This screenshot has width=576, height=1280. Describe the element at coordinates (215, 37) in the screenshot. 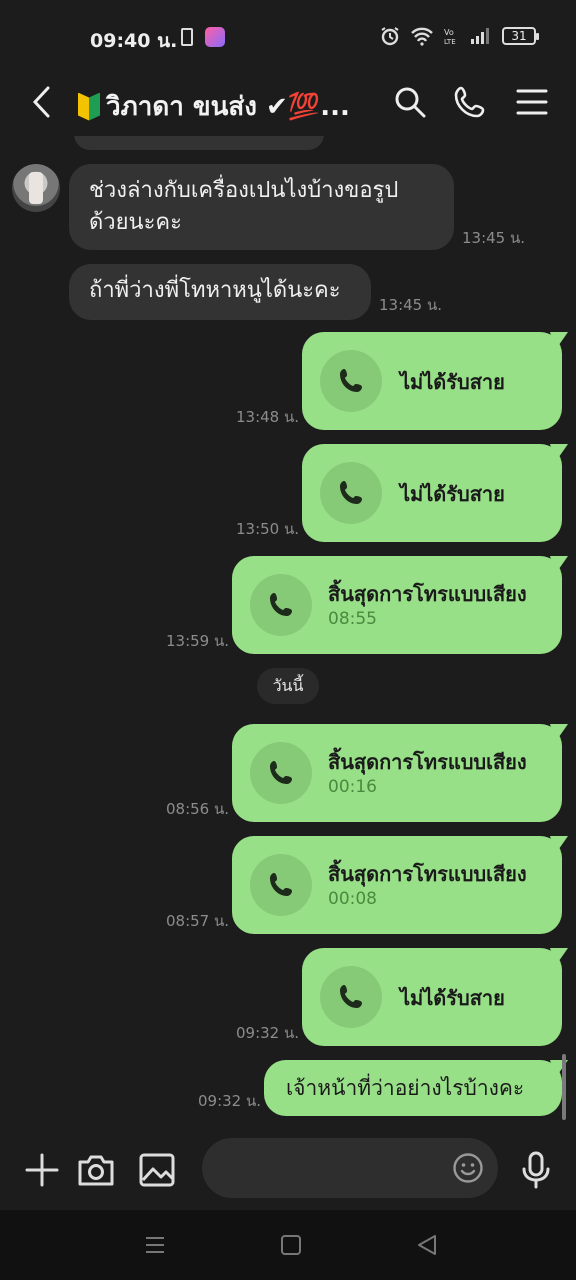

I see `app-notification-icon` at that location.